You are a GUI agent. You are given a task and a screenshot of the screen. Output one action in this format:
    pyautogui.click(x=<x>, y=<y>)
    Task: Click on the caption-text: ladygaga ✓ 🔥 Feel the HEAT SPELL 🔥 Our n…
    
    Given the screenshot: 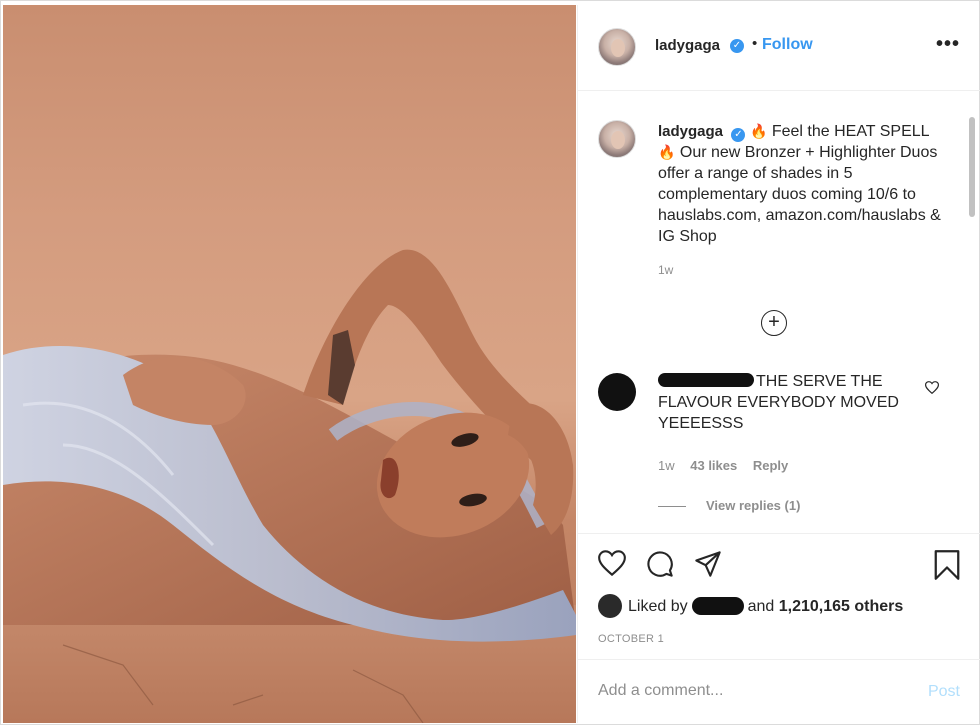 What is the action you would take?
    pyautogui.click(x=803, y=184)
    